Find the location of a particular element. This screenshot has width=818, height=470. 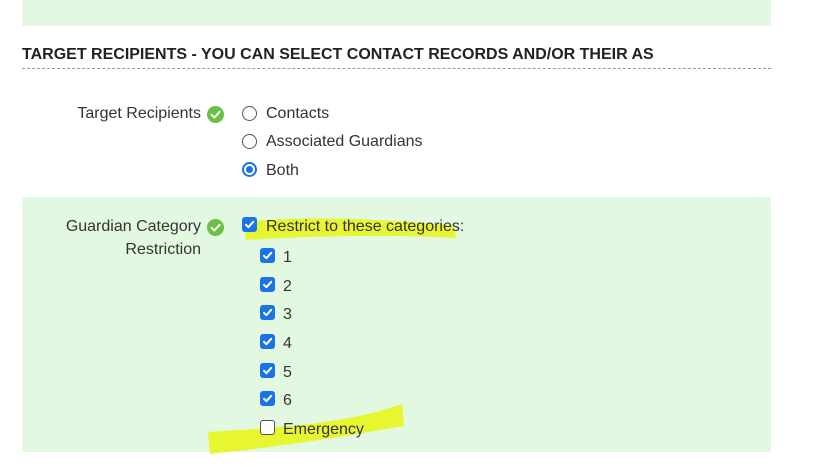

target-recipients-label: Target Recipients is located at coordinates (139, 113).